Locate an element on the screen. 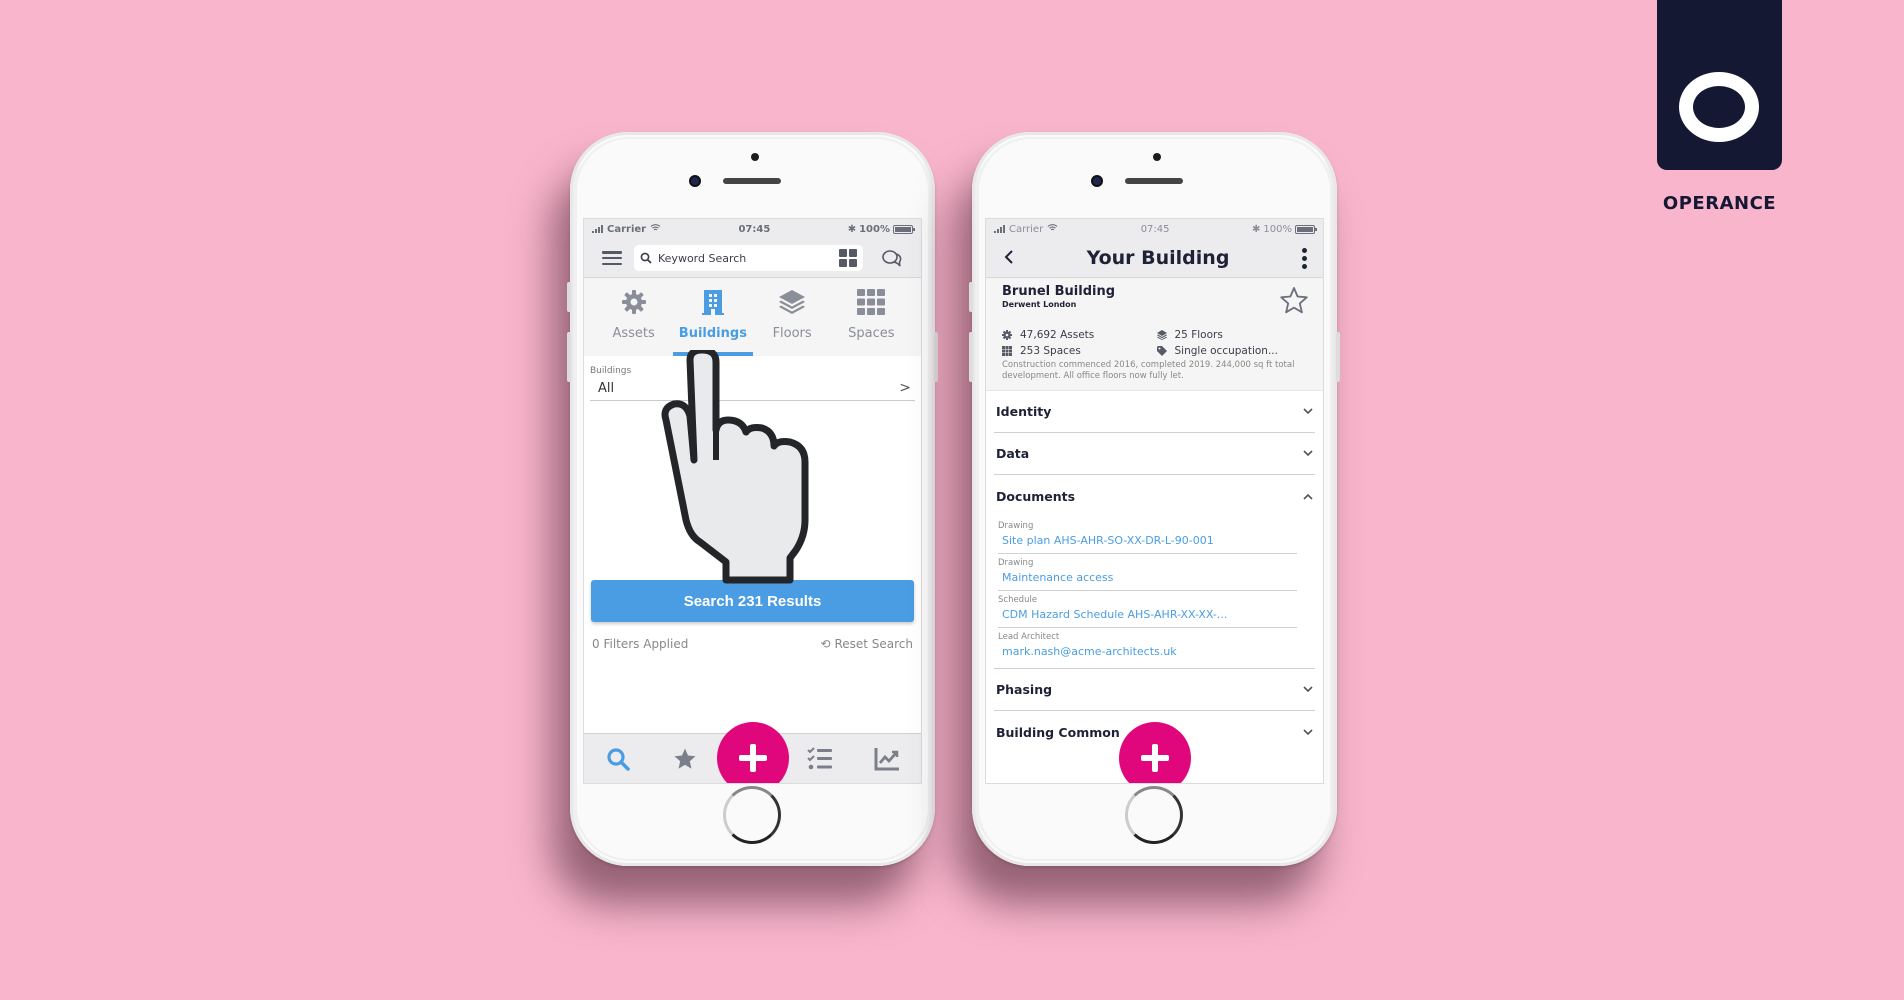 This screenshot has width=1904, height=1000. tab-floors: Floors is located at coordinates (792, 317).